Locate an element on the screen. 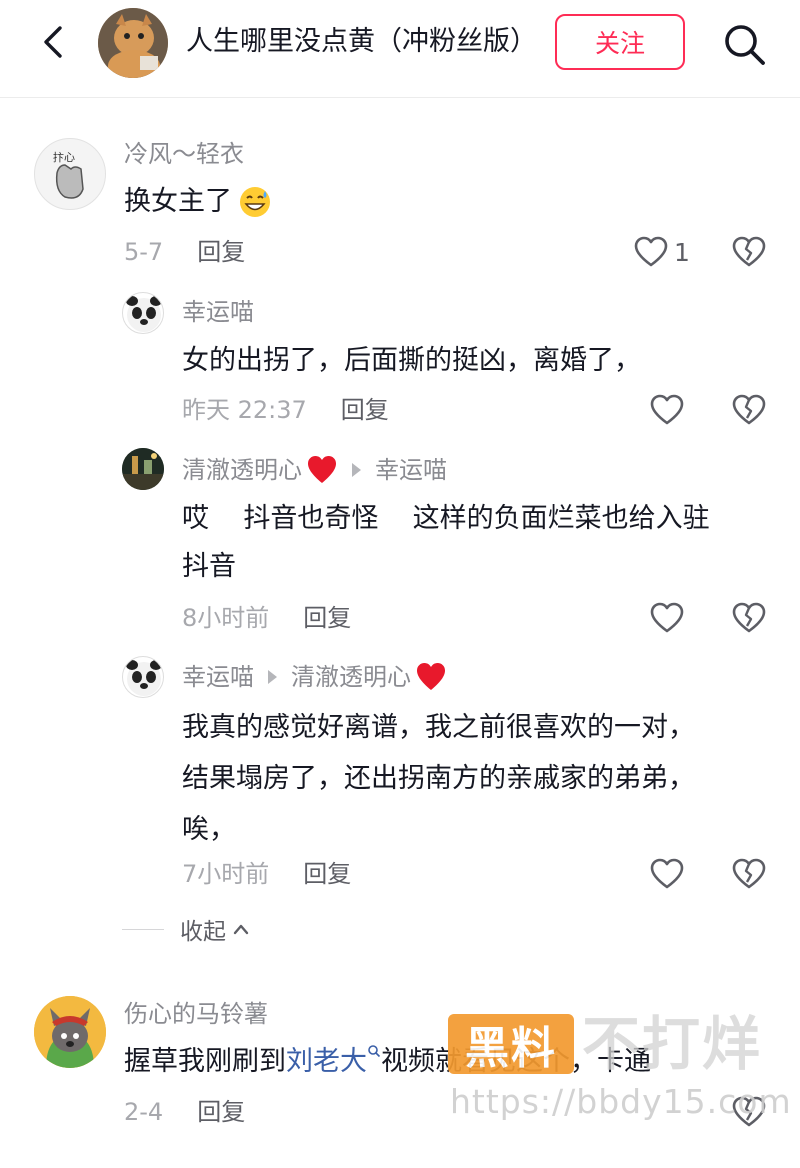 The width and height of the screenshot is (800, 1168). like-count: 1 is located at coordinates (682, 252).